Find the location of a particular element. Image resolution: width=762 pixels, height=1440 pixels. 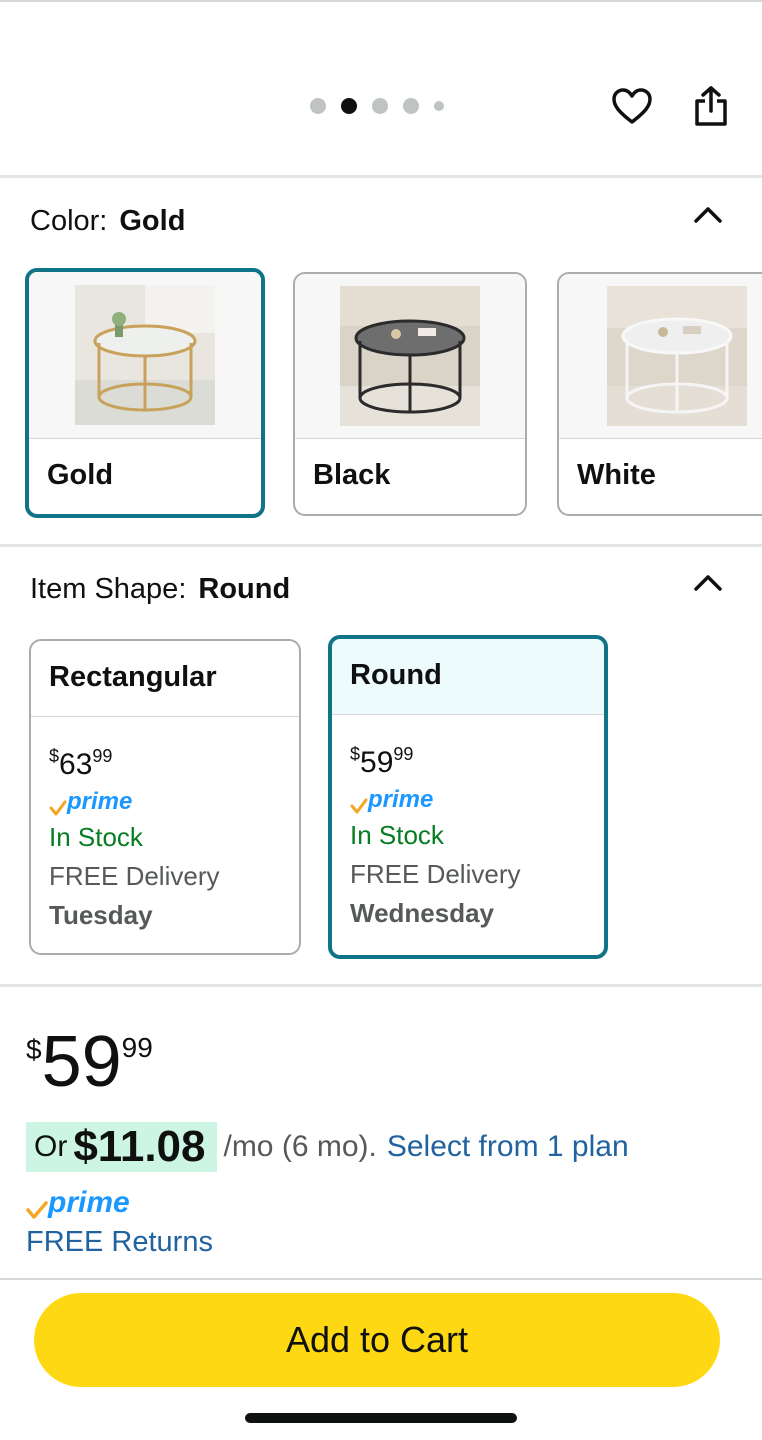

pagination-dot-active is located at coordinates (349, 106).